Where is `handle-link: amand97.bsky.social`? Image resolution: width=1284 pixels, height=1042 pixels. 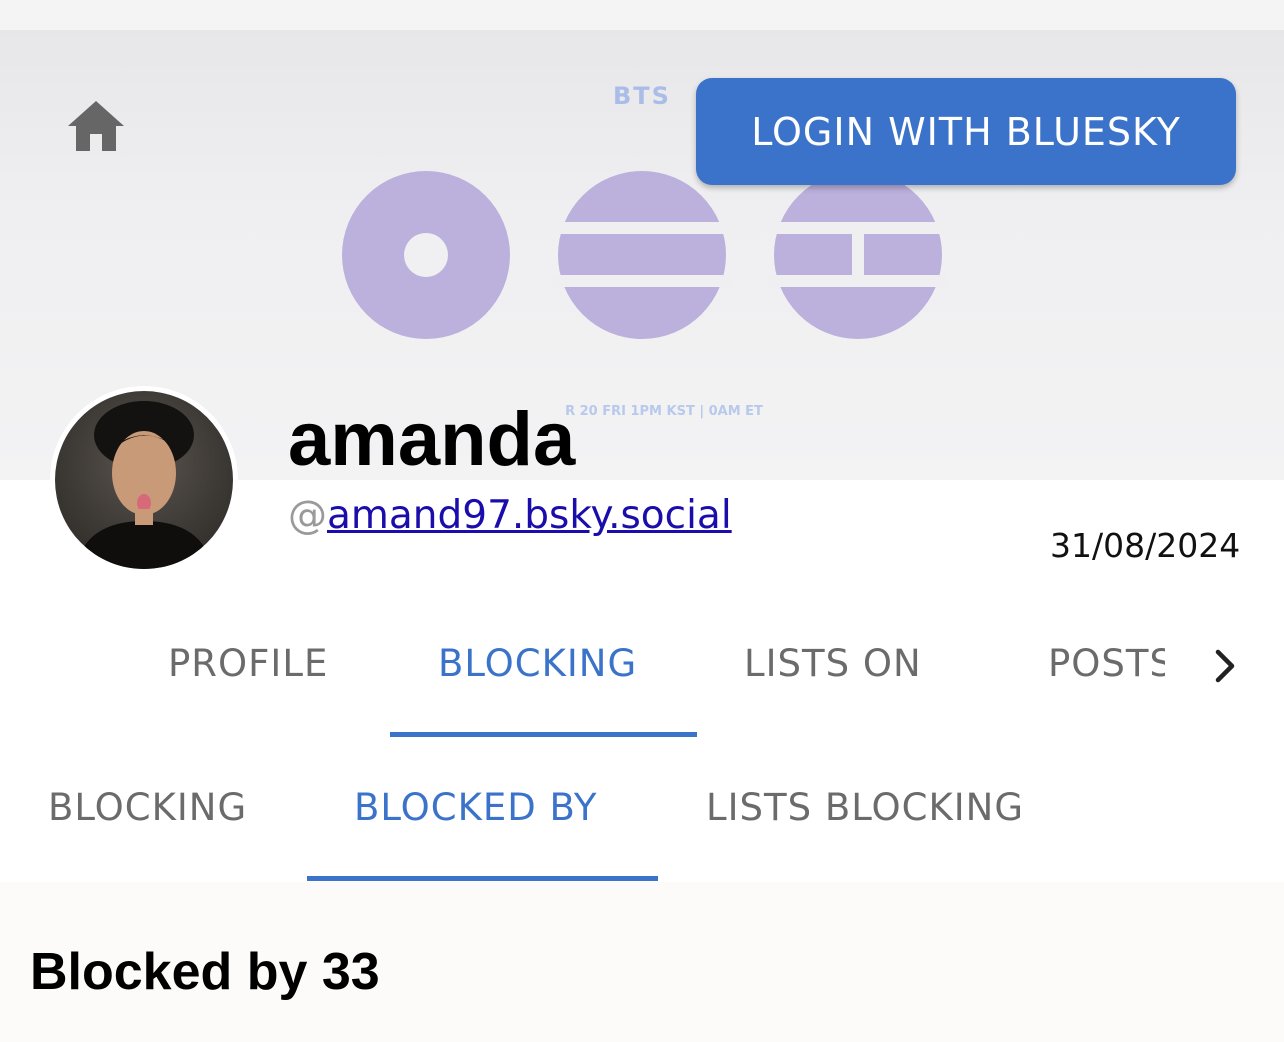 handle-link: amand97.bsky.social is located at coordinates (529, 515).